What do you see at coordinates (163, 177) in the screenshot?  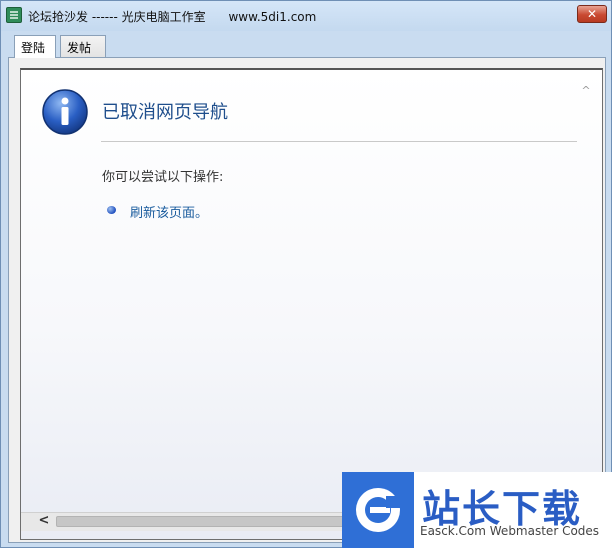 I see `hint-text: 你可以尝试以下操作:` at bounding box center [163, 177].